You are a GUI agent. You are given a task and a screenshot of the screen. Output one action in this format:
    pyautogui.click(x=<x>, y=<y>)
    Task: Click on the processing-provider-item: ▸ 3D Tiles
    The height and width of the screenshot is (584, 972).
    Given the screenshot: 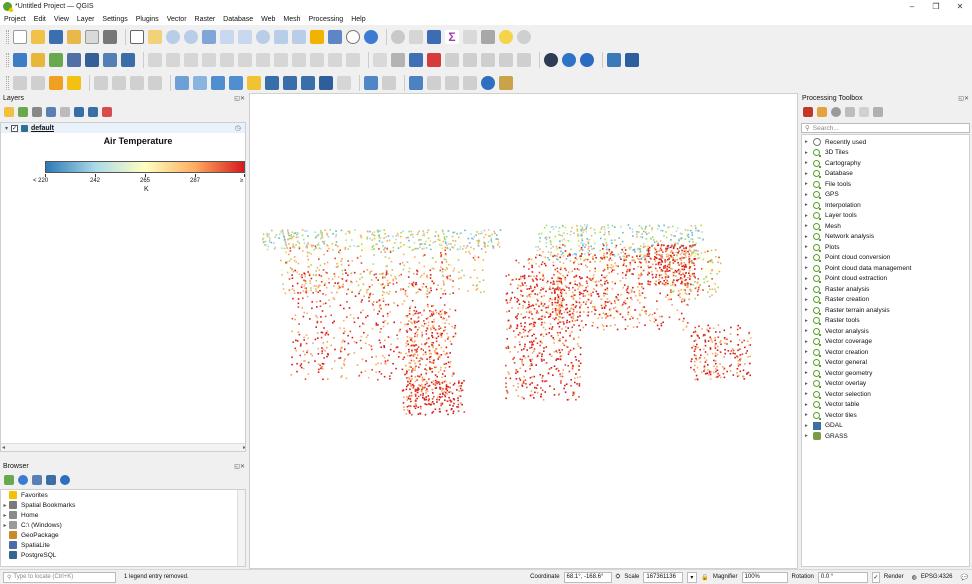 What is the action you would take?
    pyautogui.click(x=885, y=153)
    